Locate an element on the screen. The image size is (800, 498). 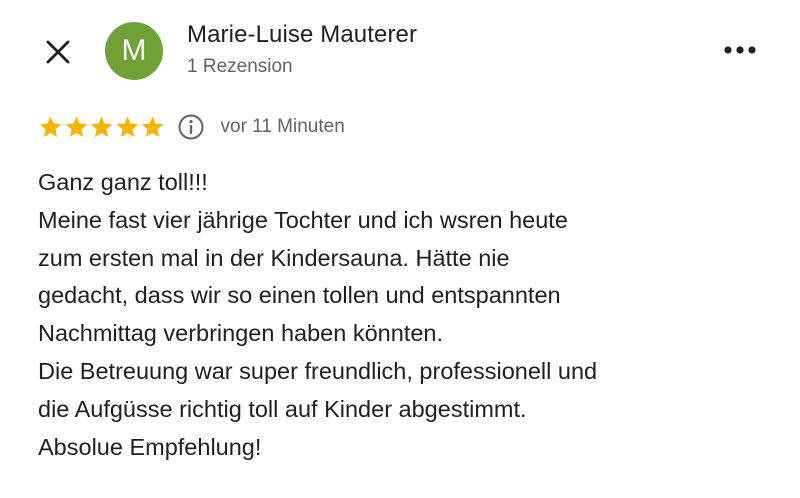
star-rating is located at coordinates (102, 127).